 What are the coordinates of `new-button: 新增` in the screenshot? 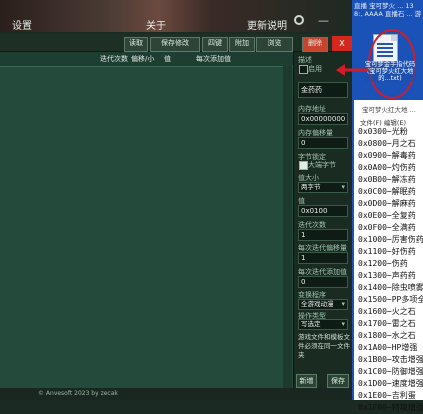 It's located at (306, 381).